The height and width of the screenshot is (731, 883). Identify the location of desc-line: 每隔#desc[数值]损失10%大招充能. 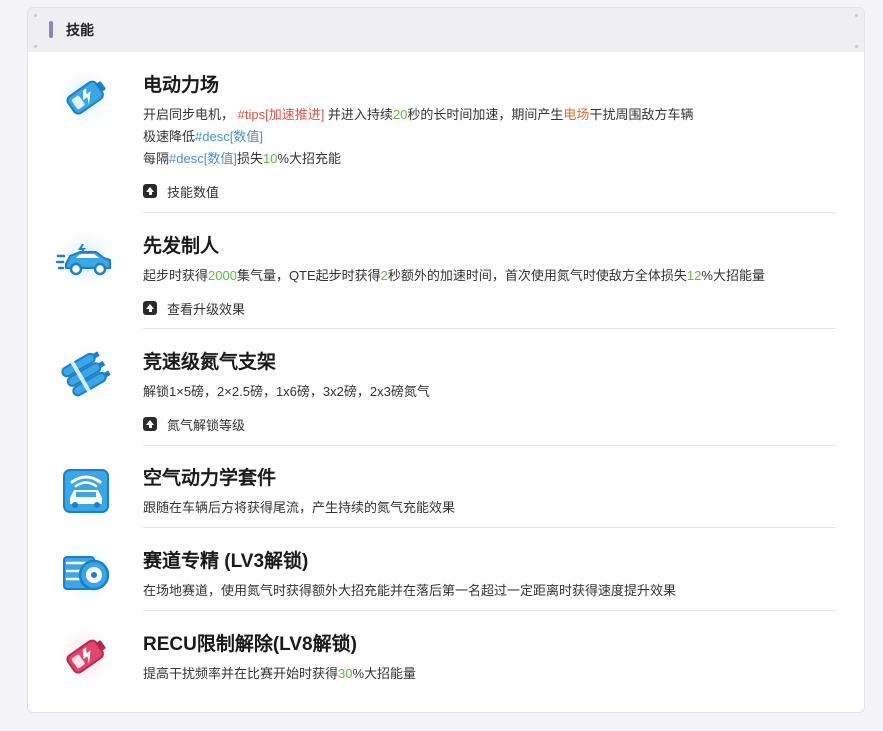
(489, 159).